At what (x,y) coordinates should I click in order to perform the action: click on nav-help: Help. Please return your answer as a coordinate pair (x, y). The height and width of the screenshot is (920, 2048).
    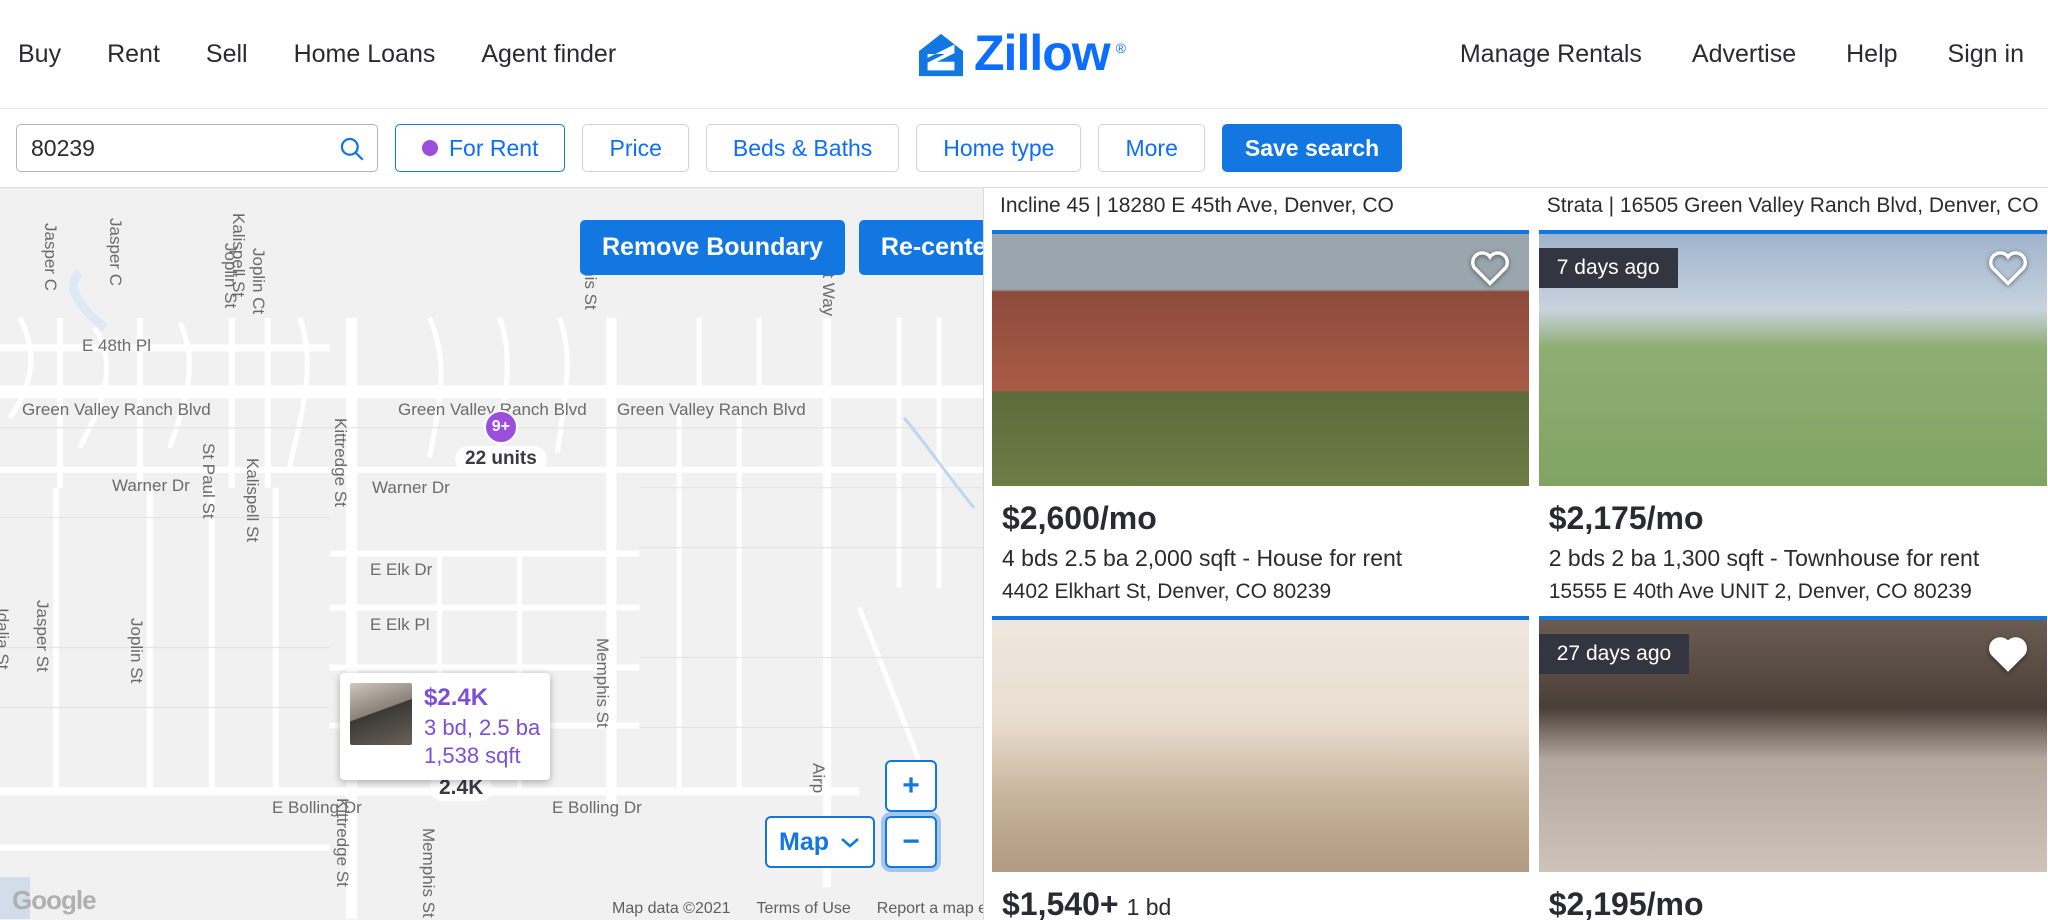
    Looking at the image, I should click on (1871, 54).